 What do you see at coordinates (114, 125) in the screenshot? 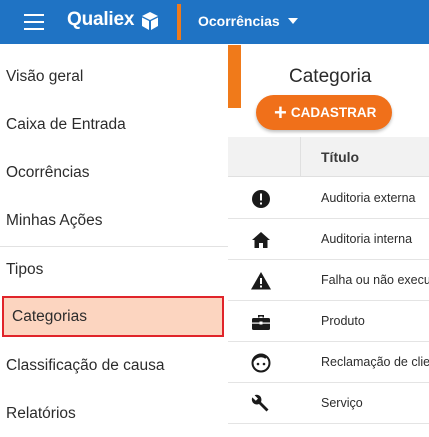
I see `sidebar-item-caixa-de-entrada: Caixa de Entrada` at bounding box center [114, 125].